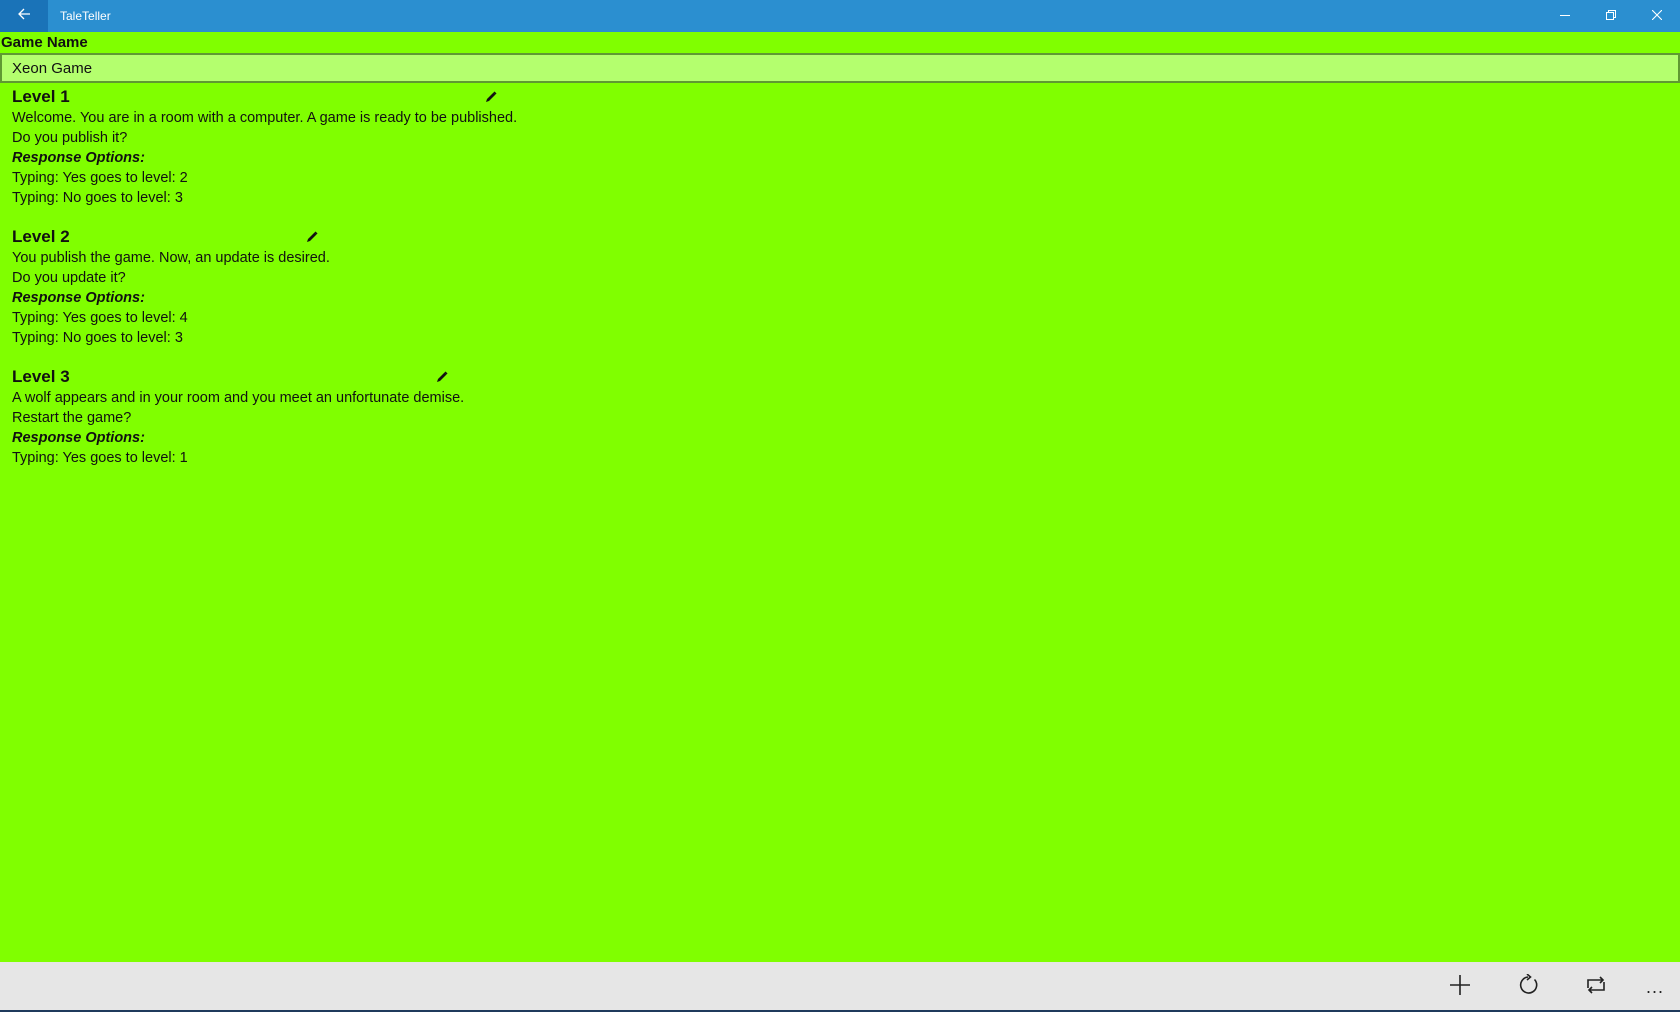 The height and width of the screenshot is (1012, 1680). I want to click on level-header: Level 1, so click(264, 97).